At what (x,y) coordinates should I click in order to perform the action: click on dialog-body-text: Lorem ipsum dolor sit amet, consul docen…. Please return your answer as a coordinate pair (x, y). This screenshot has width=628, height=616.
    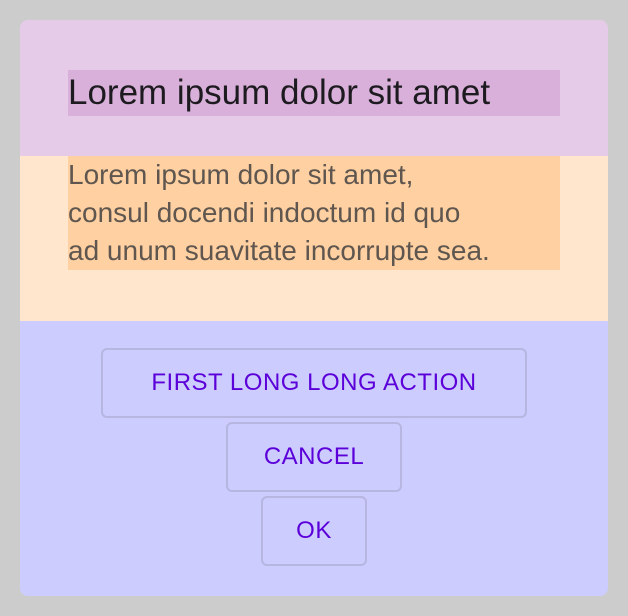
    Looking at the image, I should click on (314, 213).